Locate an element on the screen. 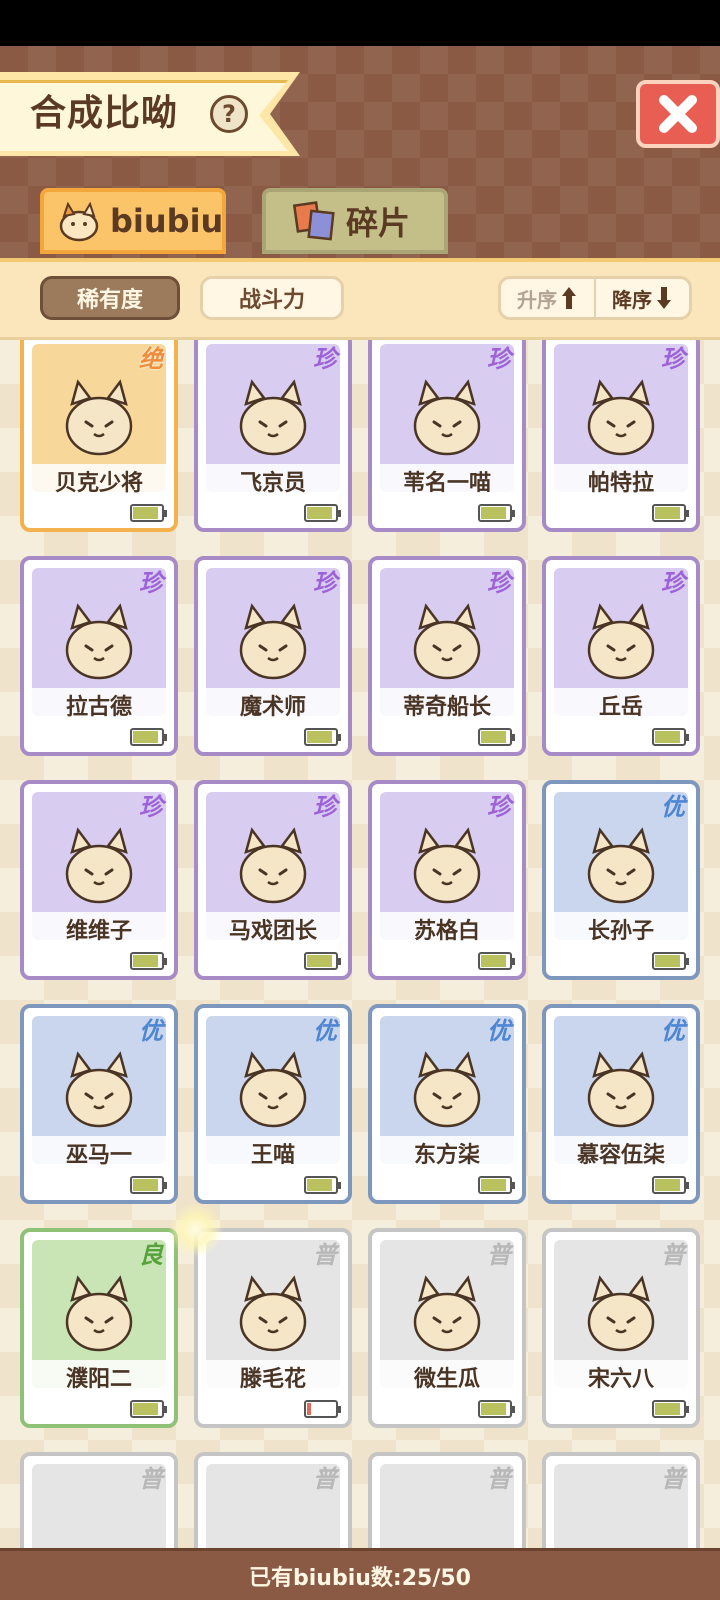 This screenshot has width=720, height=1600. biubiu-card: 珍马戏团长 is located at coordinates (273, 880).